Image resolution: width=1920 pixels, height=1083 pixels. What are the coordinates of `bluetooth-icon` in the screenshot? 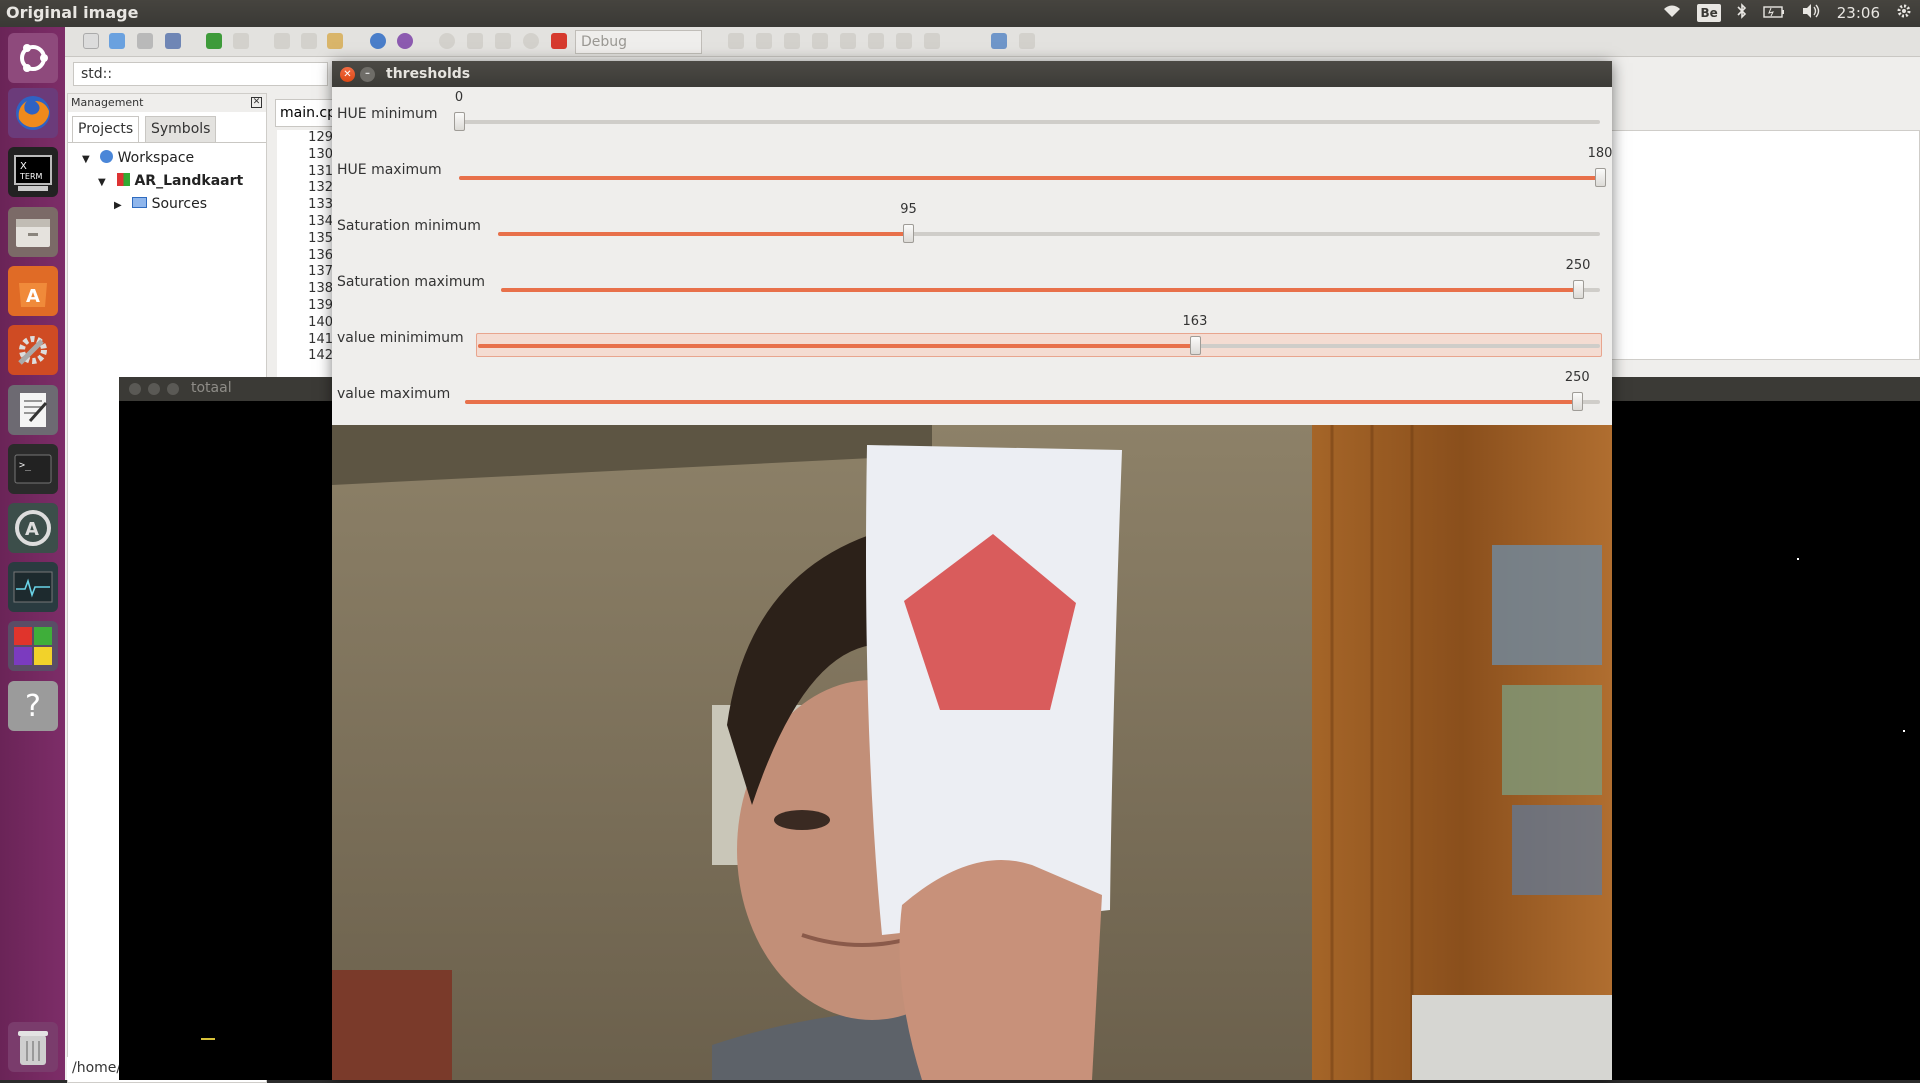 It's located at (1742, 13).